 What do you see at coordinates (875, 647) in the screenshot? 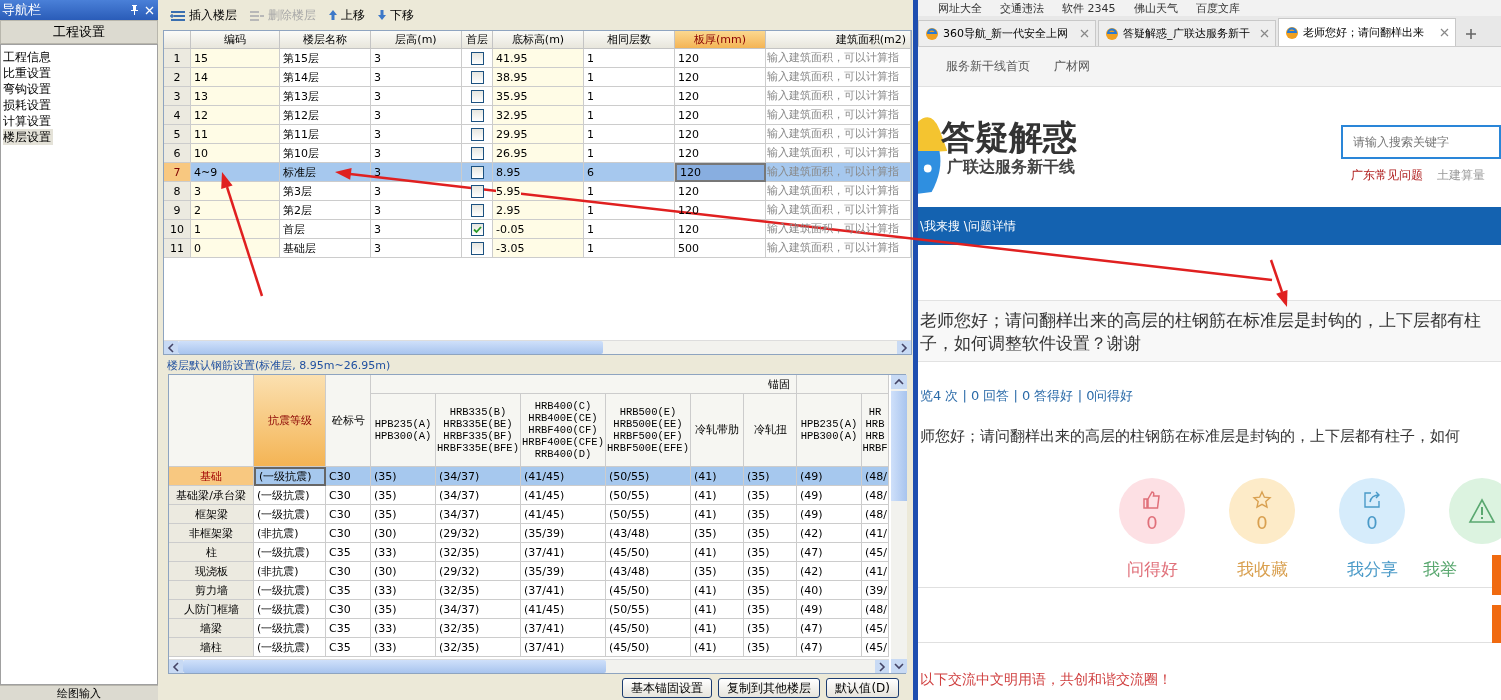
I see `table-cell: (45/` at bounding box center [875, 647].